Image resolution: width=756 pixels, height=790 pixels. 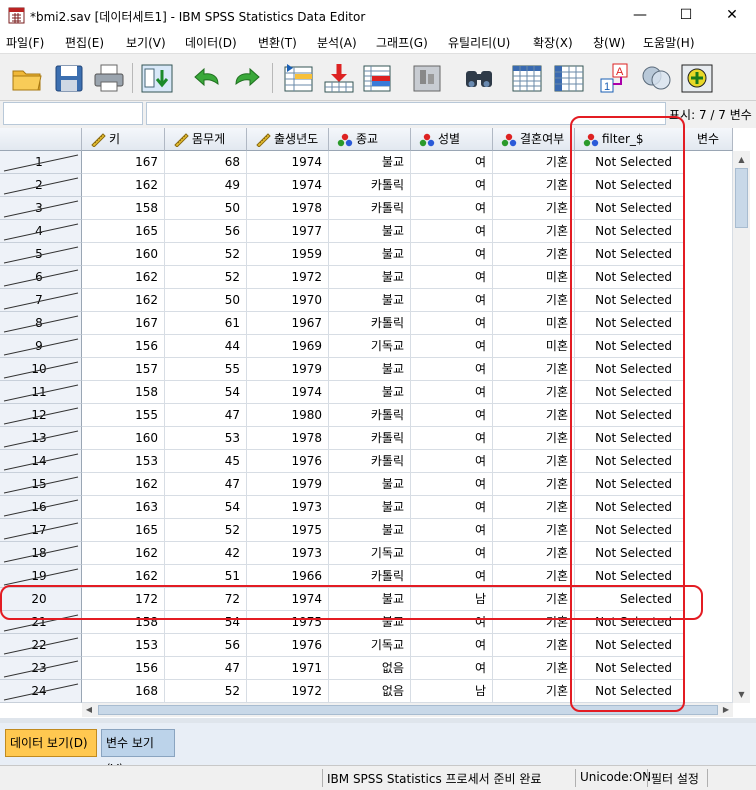 What do you see at coordinates (41, 346) in the screenshot?
I see `row-header: 9` at bounding box center [41, 346].